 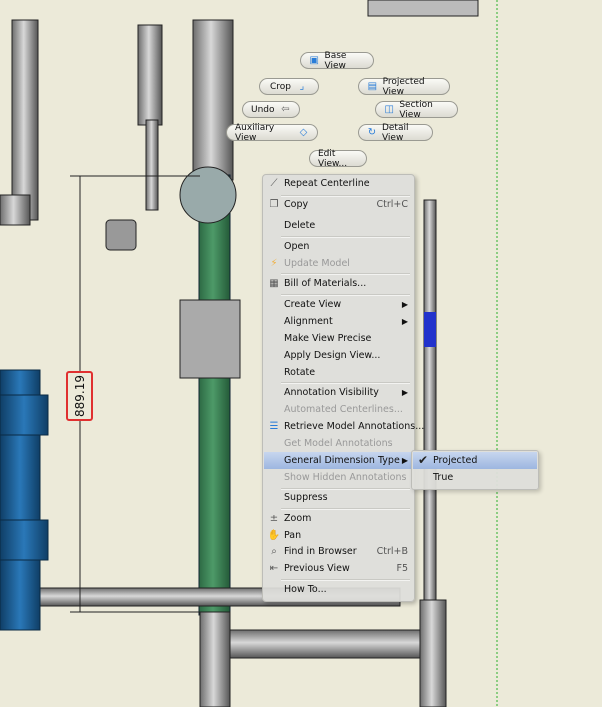 I want to click on pan-hand-icon: ✋, so click(x=274, y=535).